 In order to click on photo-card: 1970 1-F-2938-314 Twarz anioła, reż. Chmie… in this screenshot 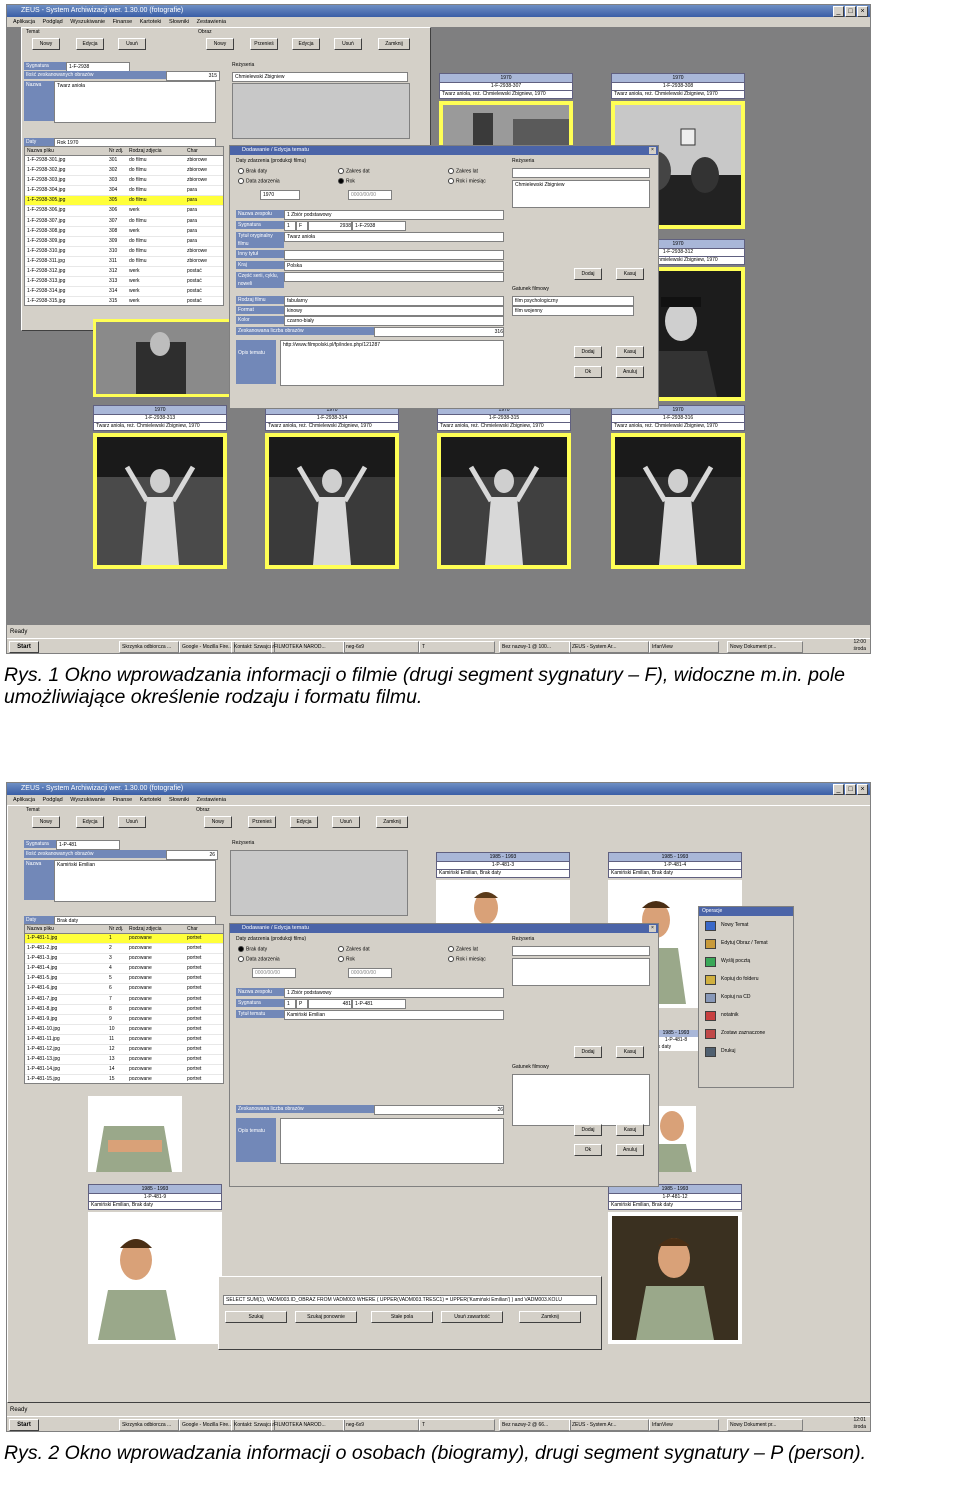, I will do `click(332, 487)`.